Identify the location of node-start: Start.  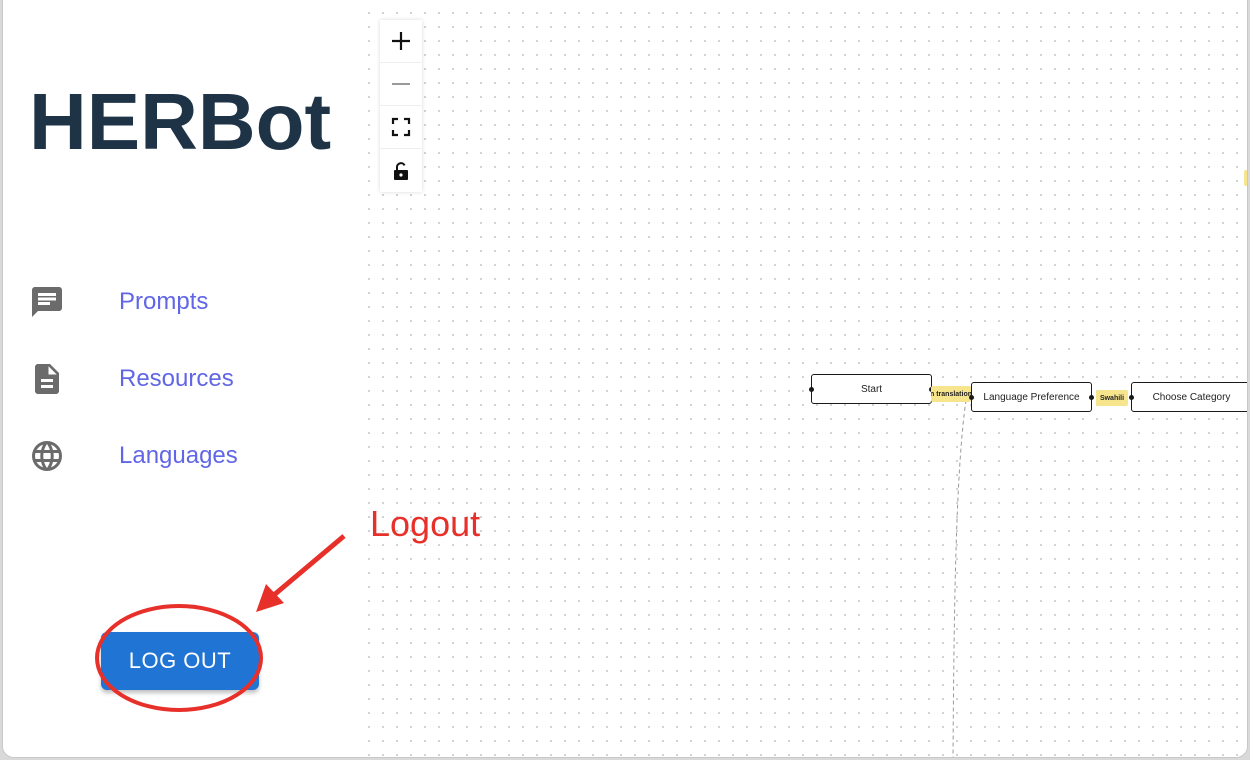
(871, 389).